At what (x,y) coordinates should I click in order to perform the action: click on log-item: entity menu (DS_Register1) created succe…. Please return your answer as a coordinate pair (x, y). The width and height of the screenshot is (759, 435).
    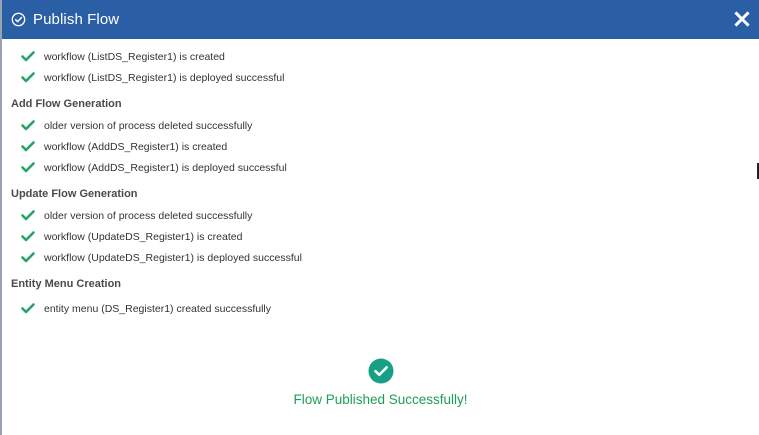
    Looking at the image, I should click on (385, 308).